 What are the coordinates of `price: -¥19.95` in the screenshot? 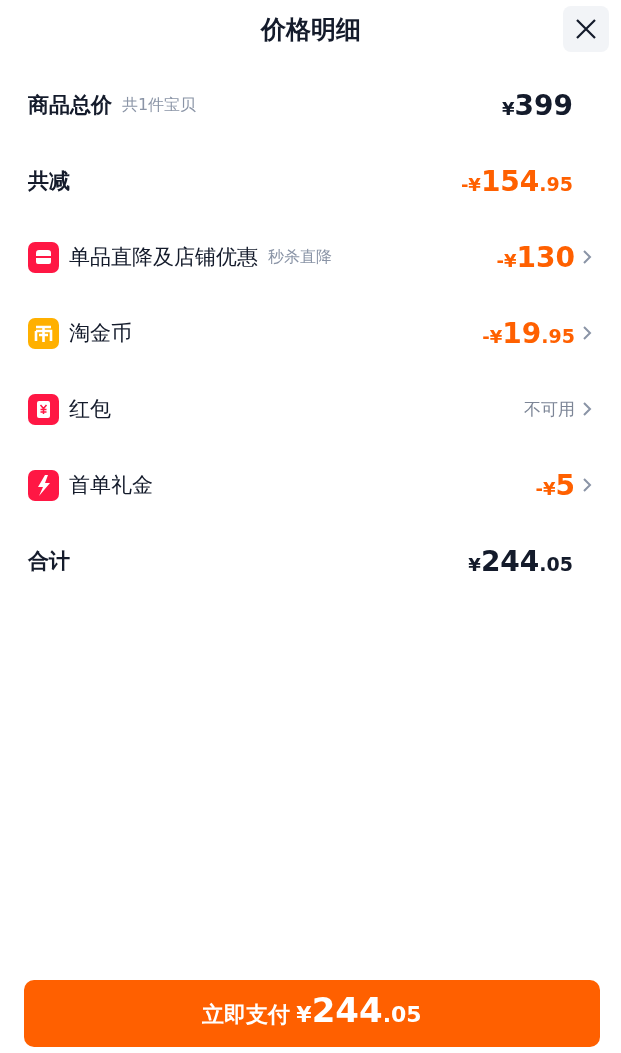 It's located at (528, 333).